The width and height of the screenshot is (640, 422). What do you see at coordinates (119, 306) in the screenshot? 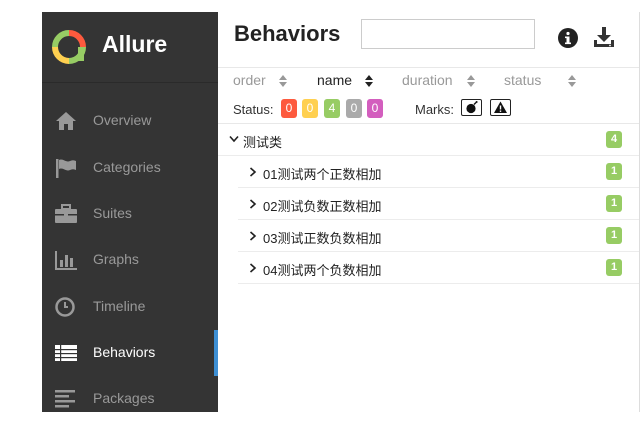
I see `sidebar-item-label: Timeline` at bounding box center [119, 306].